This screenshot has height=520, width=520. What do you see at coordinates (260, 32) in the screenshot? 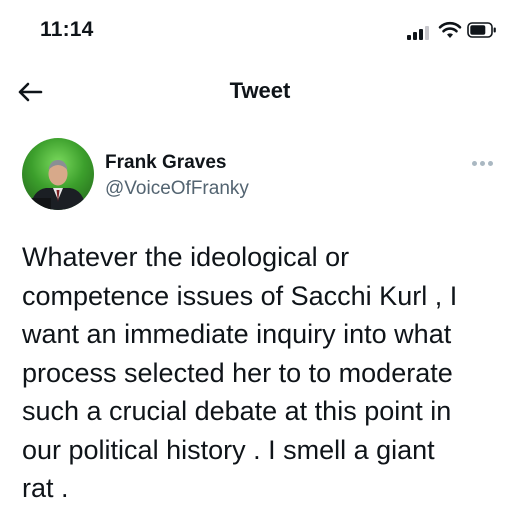
I see `status-bar: 11:14` at bounding box center [260, 32].